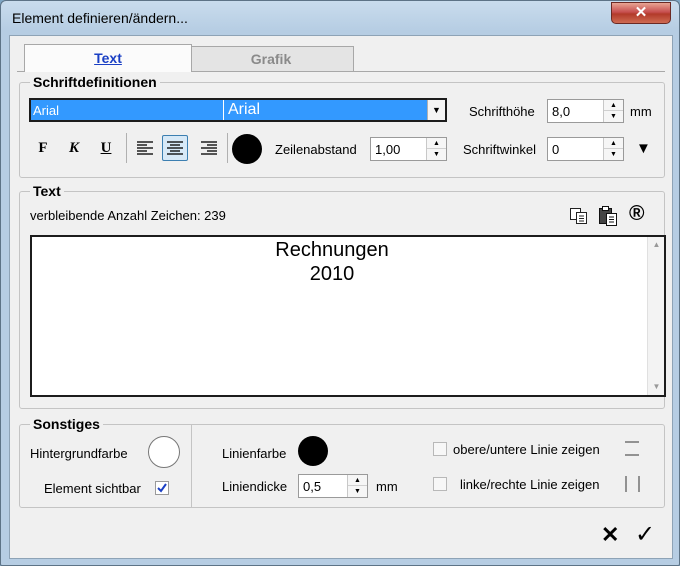  Describe the element at coordinates (95, 82) in the screenshot. I see `font-definitions-legend: Schriftdefinitionen` at that location.